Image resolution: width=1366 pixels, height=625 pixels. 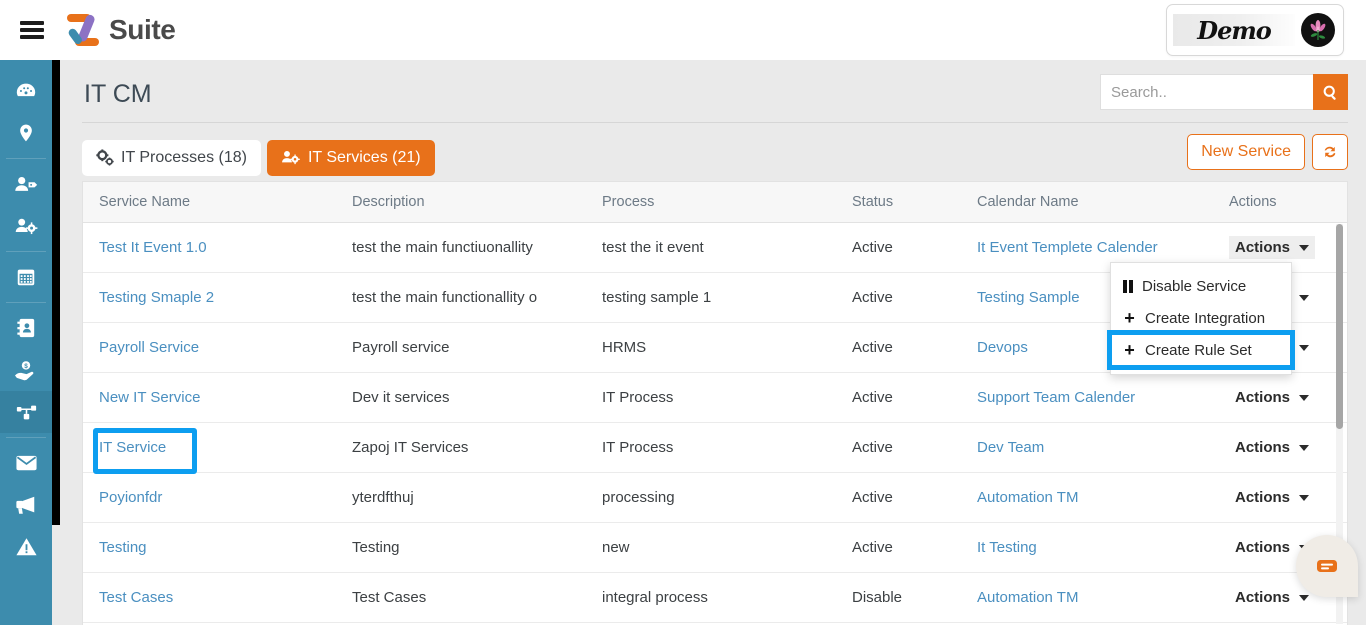 I want to click on column-header-process: Process, so click(x=711, y=202).